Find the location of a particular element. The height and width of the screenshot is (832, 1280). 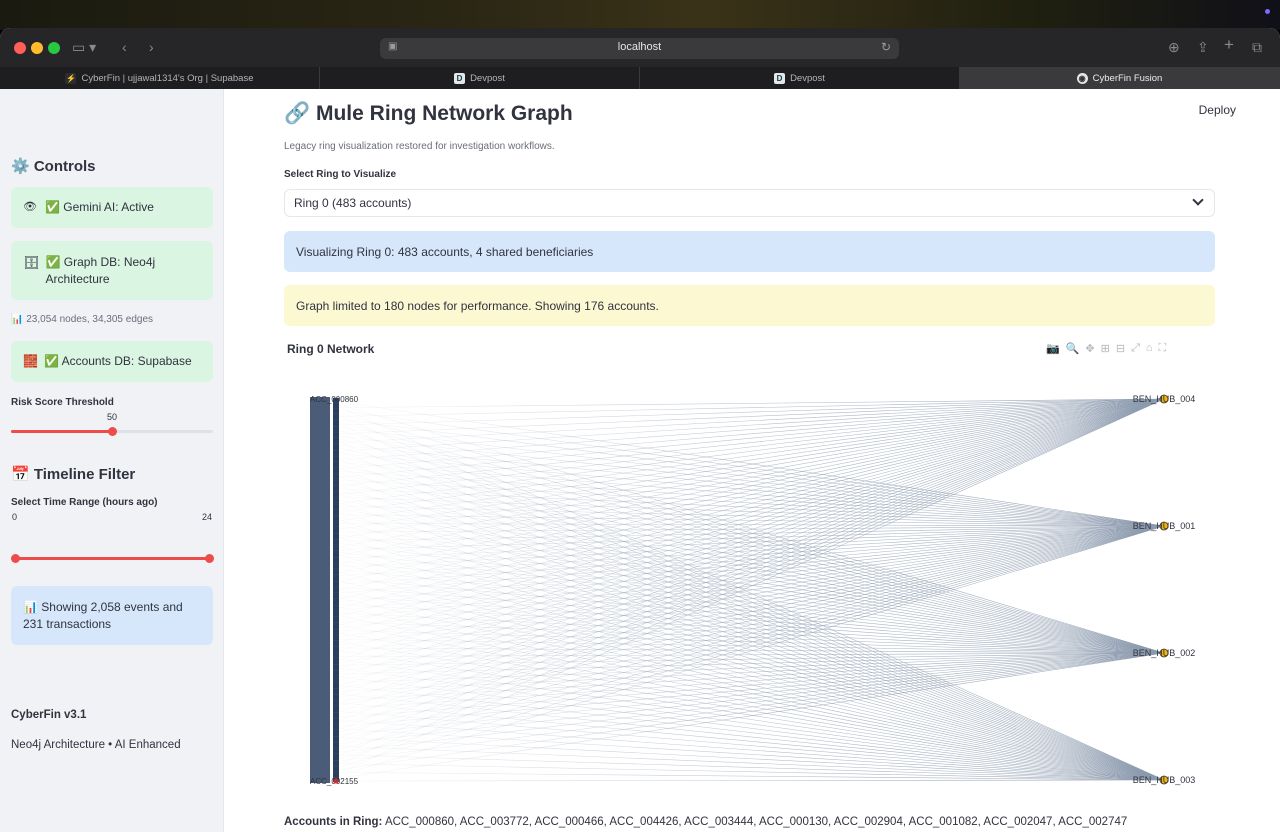

address-bar: ▣ localhost ↻ is located at coordinates (639, 48).